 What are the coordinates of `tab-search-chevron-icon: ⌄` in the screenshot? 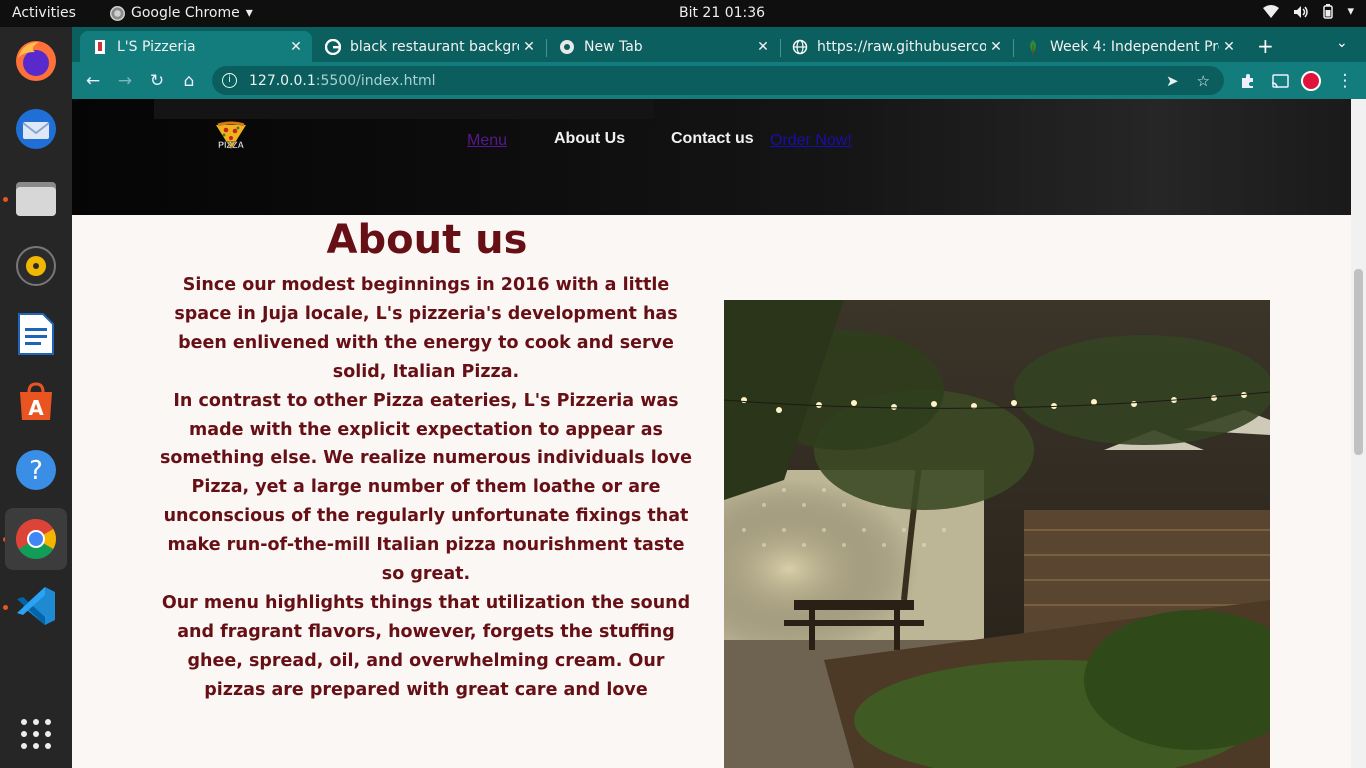 It's located at (1342, 43).